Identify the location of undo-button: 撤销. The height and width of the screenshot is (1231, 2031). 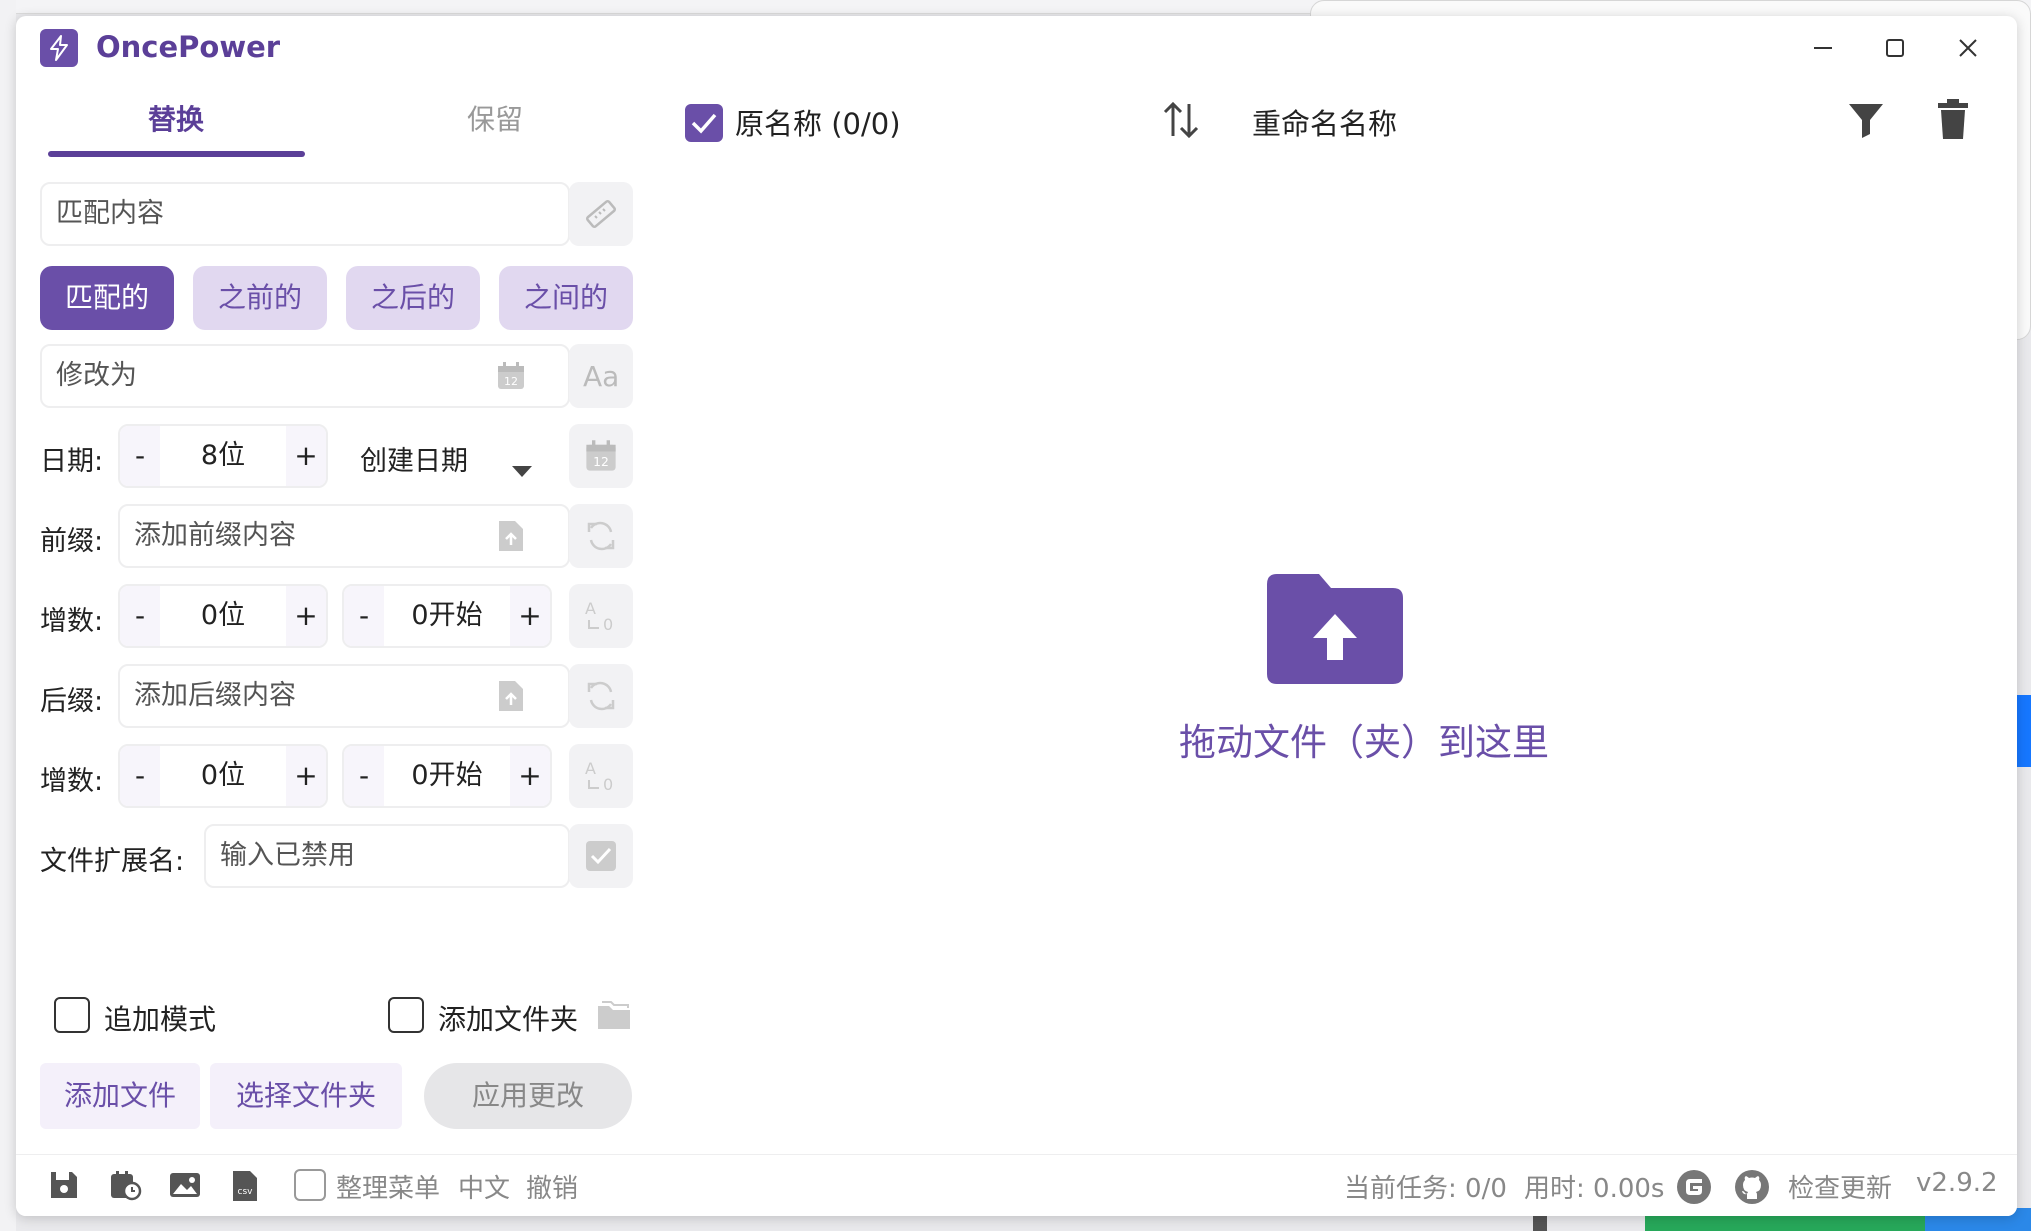
(552, 1186).